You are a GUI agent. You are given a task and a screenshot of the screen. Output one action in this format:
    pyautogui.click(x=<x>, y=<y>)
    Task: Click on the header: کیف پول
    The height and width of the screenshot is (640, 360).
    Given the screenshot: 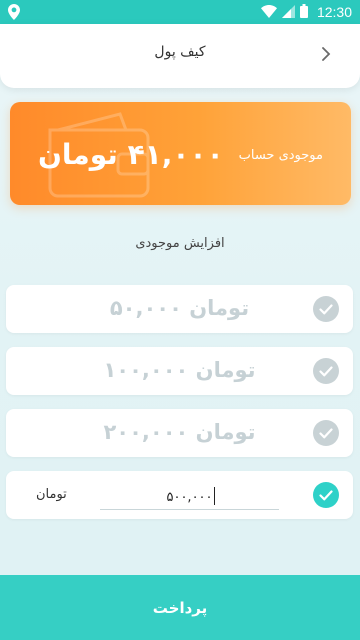 What is the action you would take?
    pyautogui.click(x=180, y=56)
    